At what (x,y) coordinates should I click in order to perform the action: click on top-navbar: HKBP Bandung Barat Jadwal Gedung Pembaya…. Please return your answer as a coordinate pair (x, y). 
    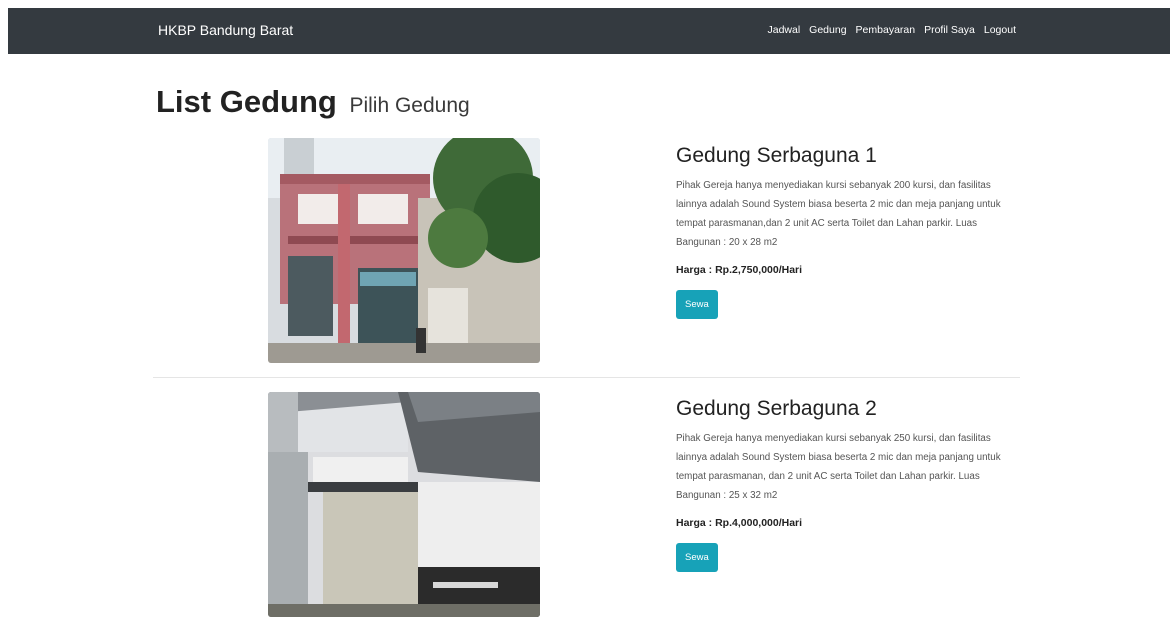
    Looking at the image, I should click on (589, 31).